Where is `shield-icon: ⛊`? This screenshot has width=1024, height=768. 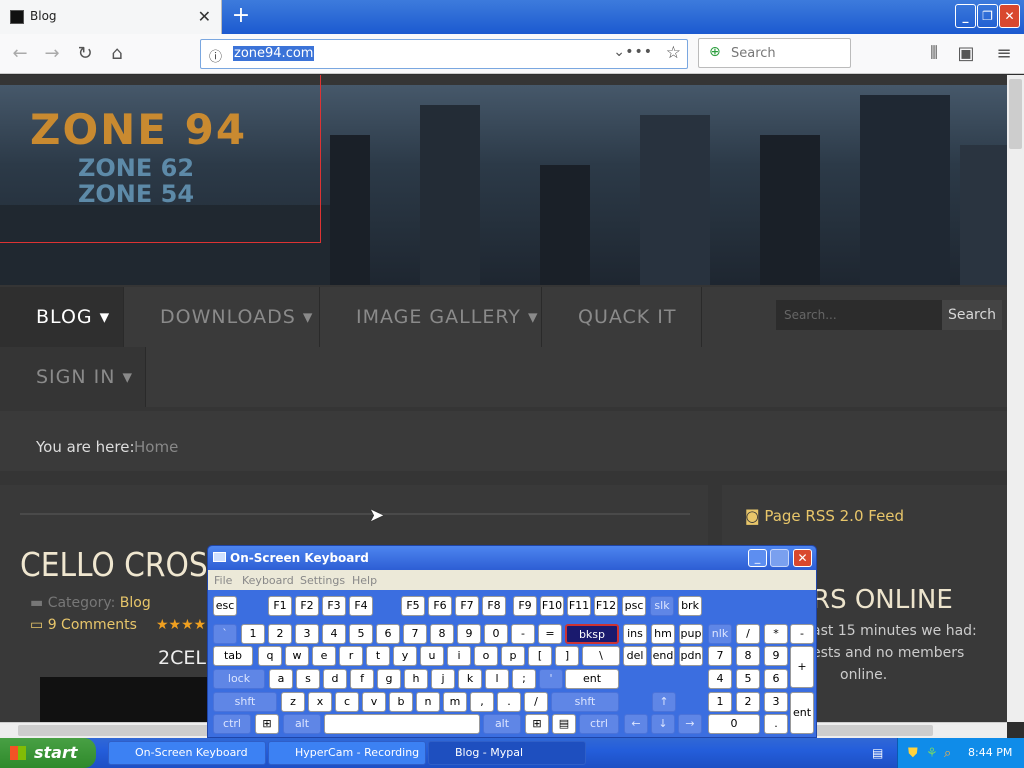
shield-icon: ⛊ is located at coordinates (913, 753).